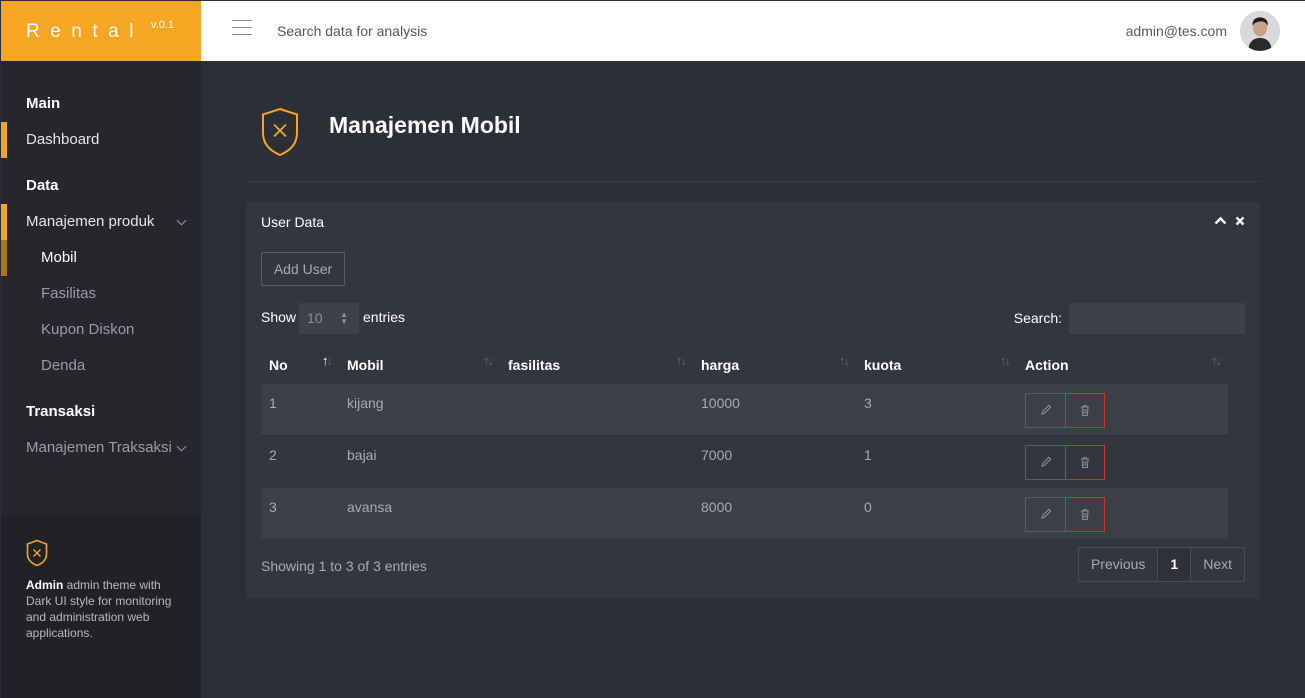 This screenshot has width=1305, height=698. I want to click on brand-bar: Rental v.0.1, so click(101, 31).